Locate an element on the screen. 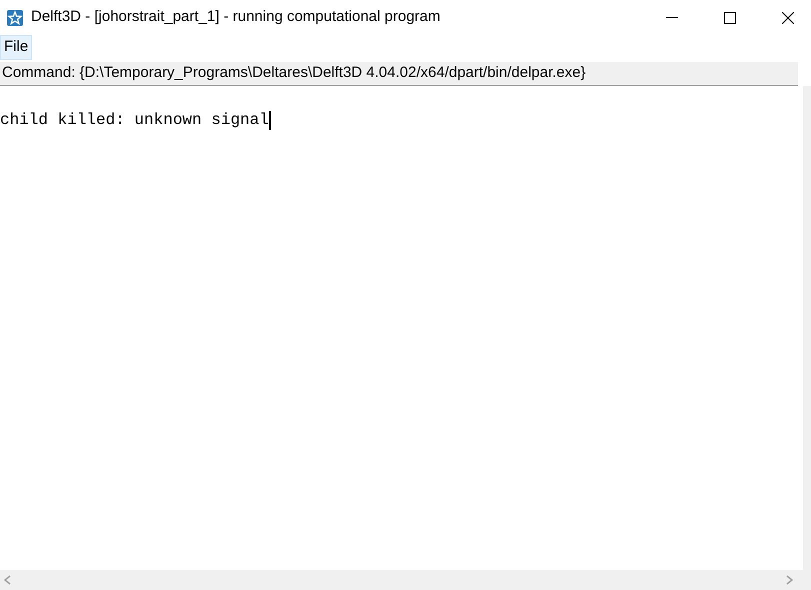 The width and height of the screenshot is (811, 590). command-label: Command: {D:\Temporary_Programs\Deltares\Delft3D 4.04.02/x64/dpart/bin/delpar.exe} is located at coordinates (294, 73).